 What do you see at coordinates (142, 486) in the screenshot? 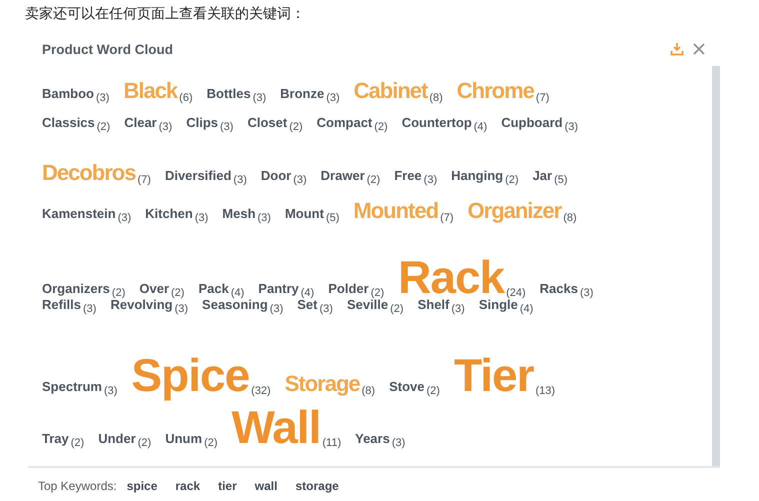
I see `top-keyword: spice` at bounding box center [142, 486].